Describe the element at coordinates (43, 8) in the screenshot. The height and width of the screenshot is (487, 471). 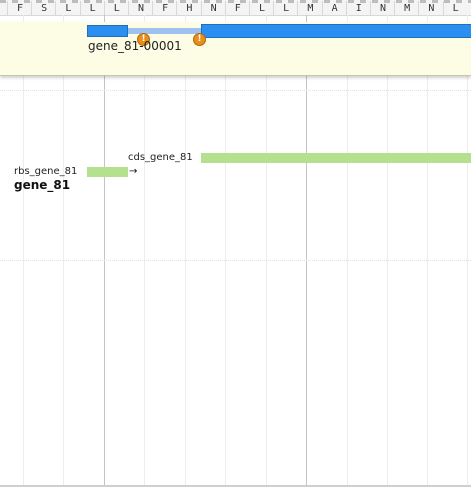
I see `amino-acid-cell: S` at that location.